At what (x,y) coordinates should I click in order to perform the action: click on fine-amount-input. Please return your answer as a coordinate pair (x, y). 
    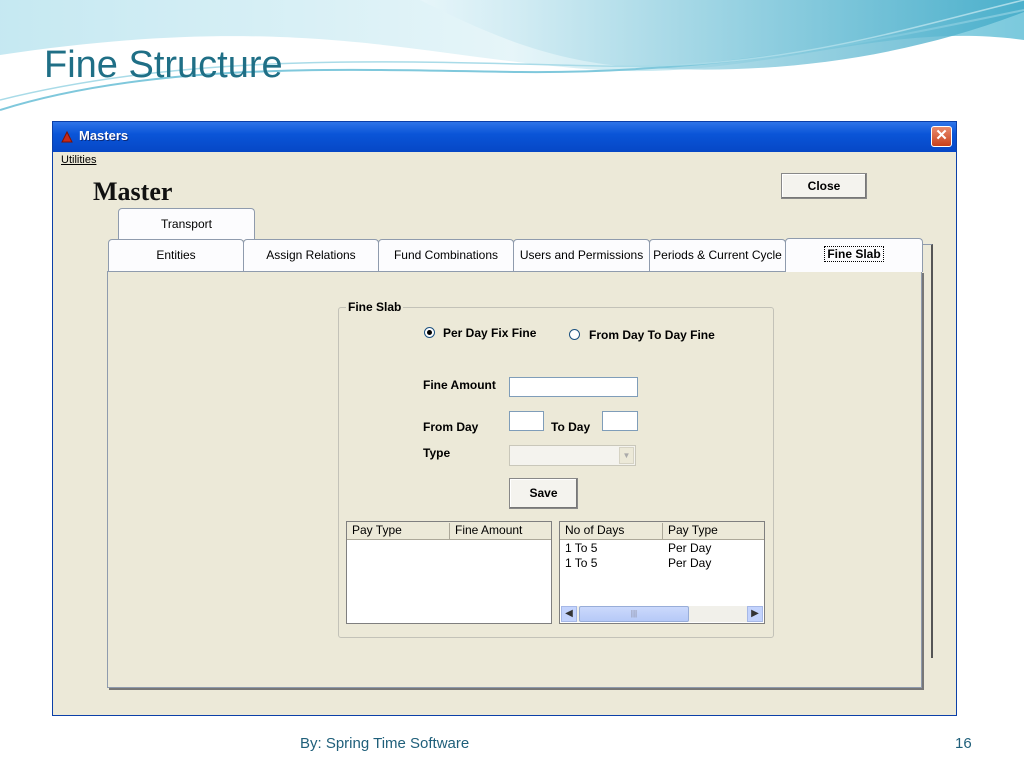
    Looking at the image, I should click on (573, 387).